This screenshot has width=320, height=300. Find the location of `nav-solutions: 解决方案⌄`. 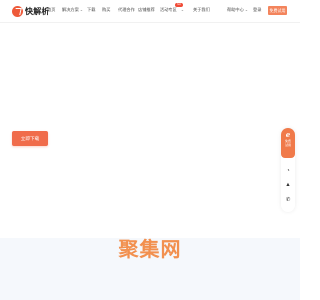

nav-solutions: 解决方案⌄ is located at coordinates (72, 10).